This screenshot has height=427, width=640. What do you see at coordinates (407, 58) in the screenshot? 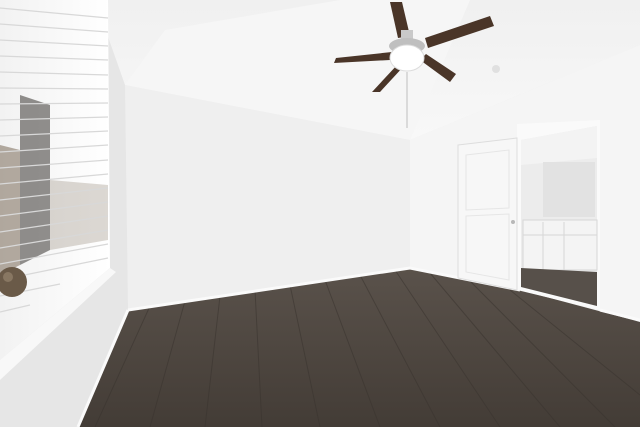
I see `fan-light-globe` at bounding box center [407, 58].